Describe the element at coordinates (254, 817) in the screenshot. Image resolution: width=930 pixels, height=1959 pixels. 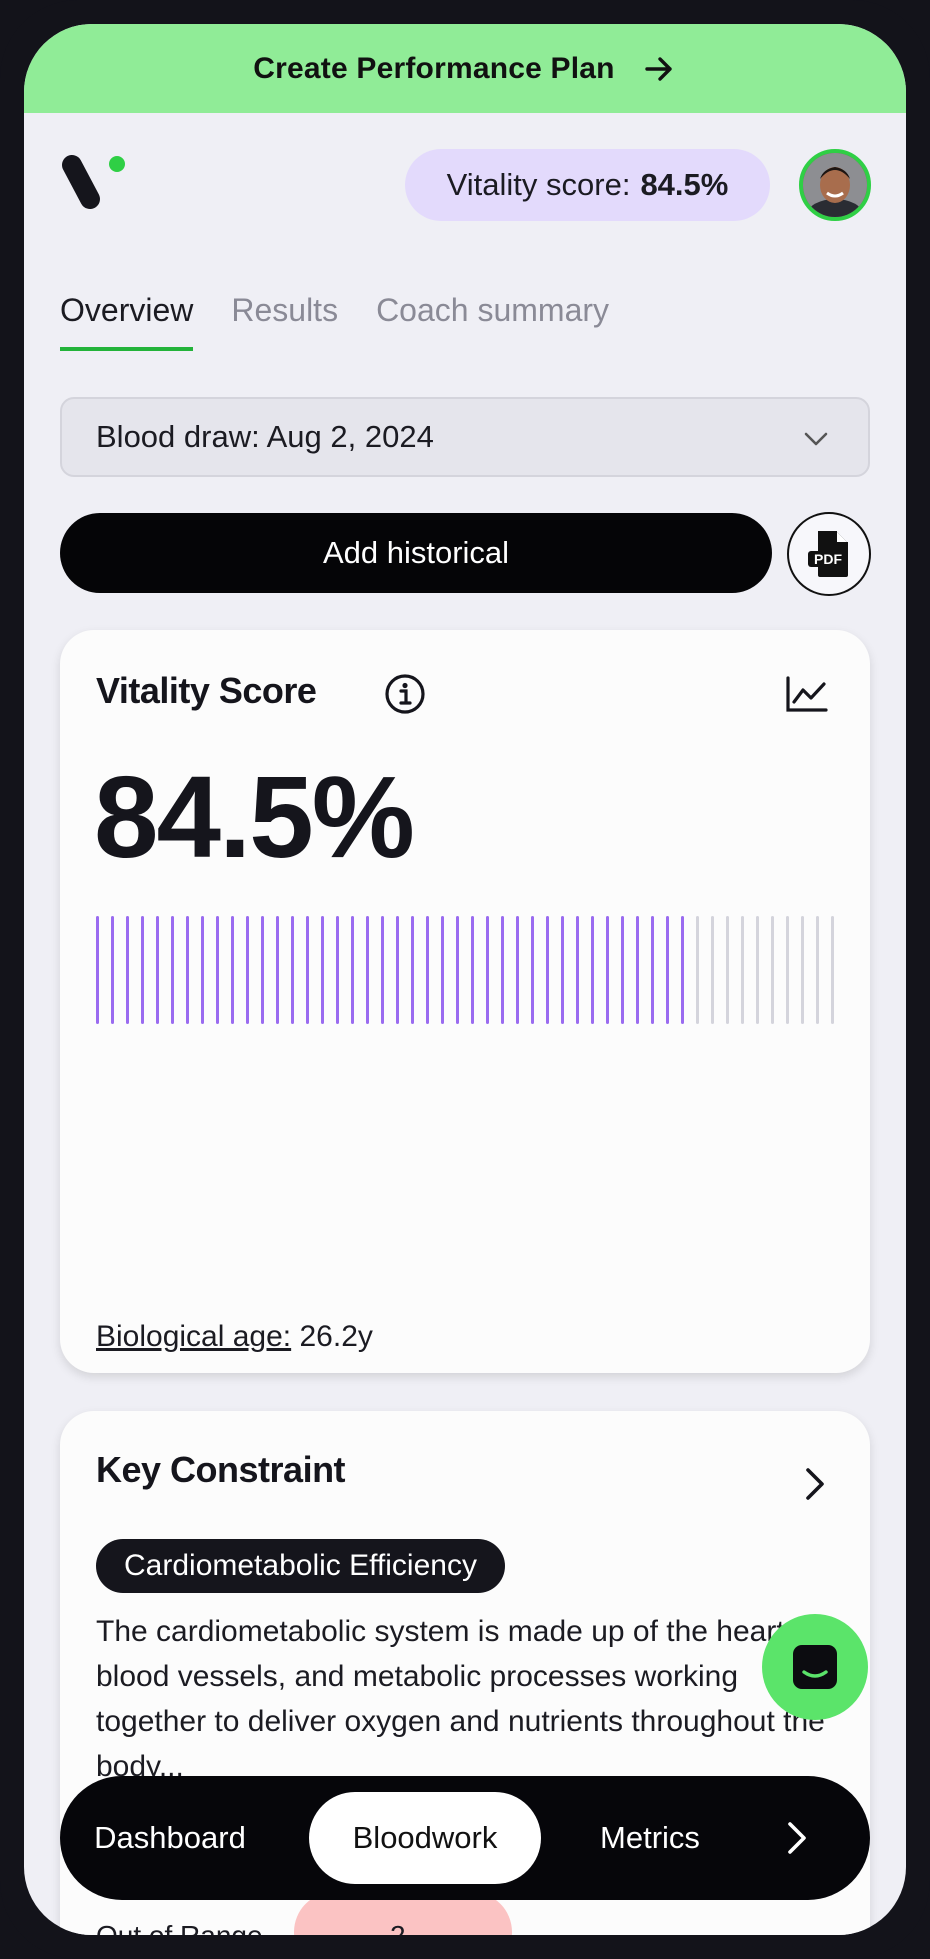
I see `vitality-score-value: 84.5%` at that location.